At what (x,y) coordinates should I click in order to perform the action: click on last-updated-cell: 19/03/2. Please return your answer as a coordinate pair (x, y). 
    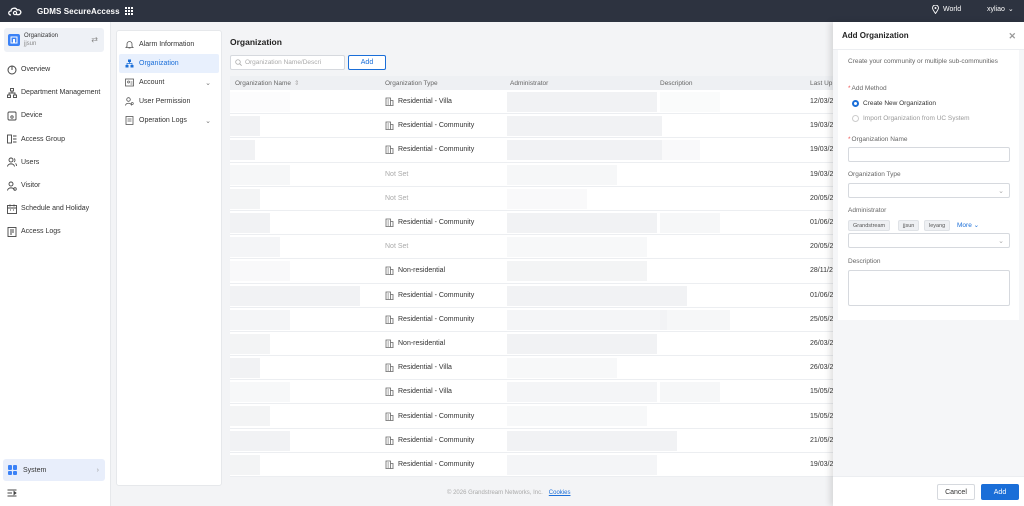
    Looking at the image, I should click on (822, 126).